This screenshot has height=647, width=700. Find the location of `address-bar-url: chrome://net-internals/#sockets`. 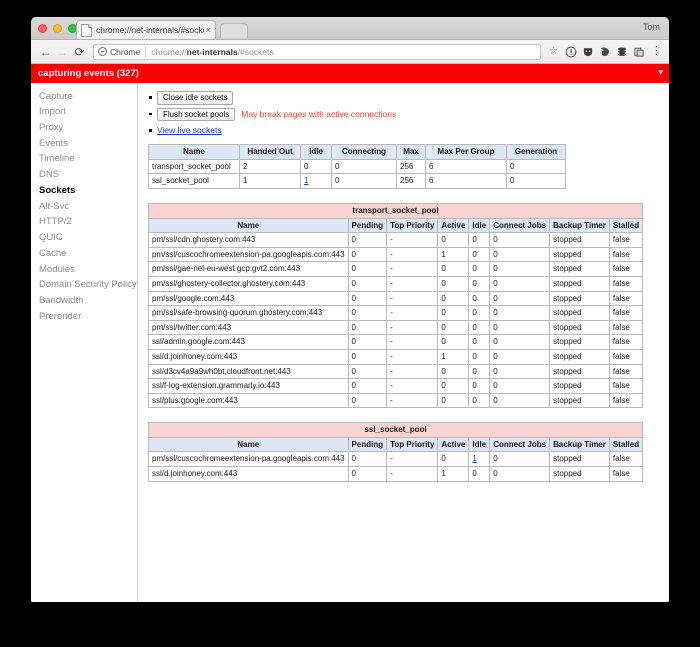

address-bar-url: chrome://net-internals/#sockets is located at coordinates (212, 52).